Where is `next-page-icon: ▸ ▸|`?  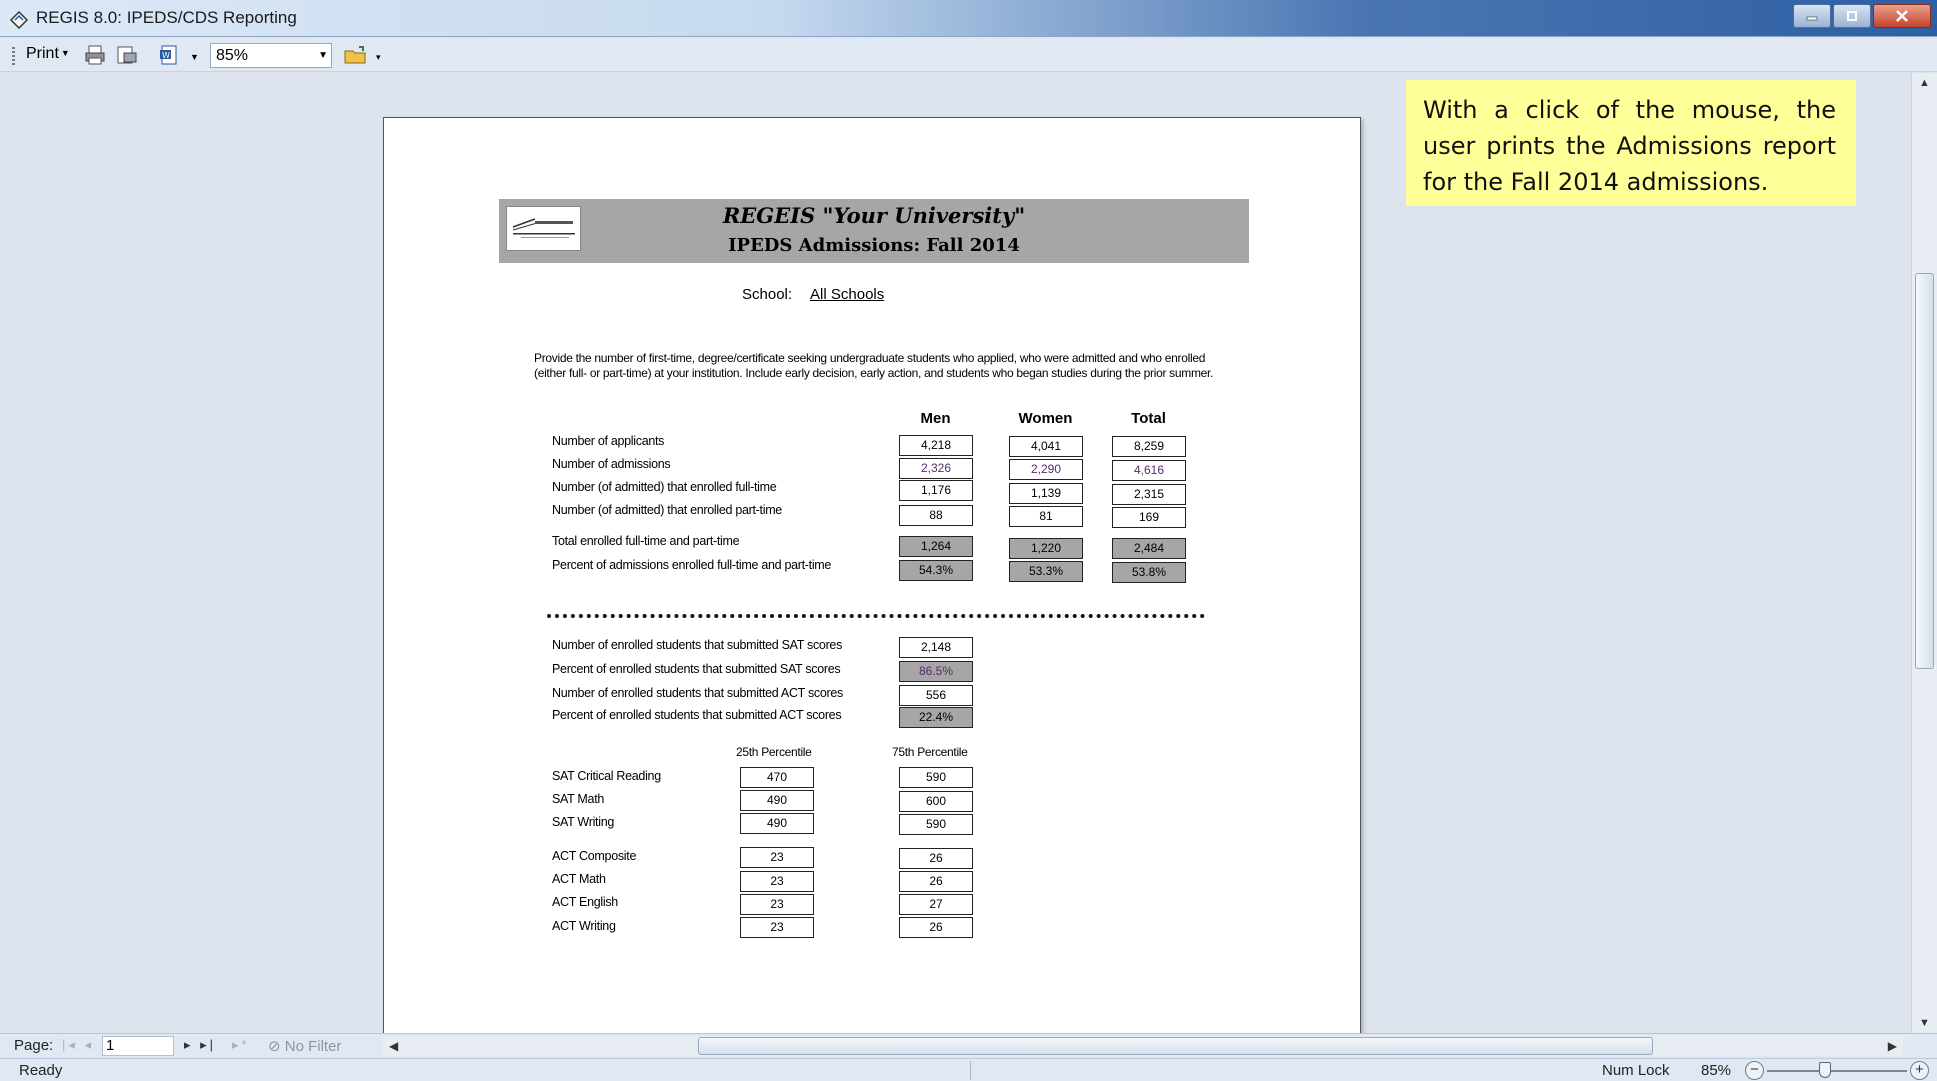
next-page-icon: ▸ ▸| is located at coordinates (200, 1045).